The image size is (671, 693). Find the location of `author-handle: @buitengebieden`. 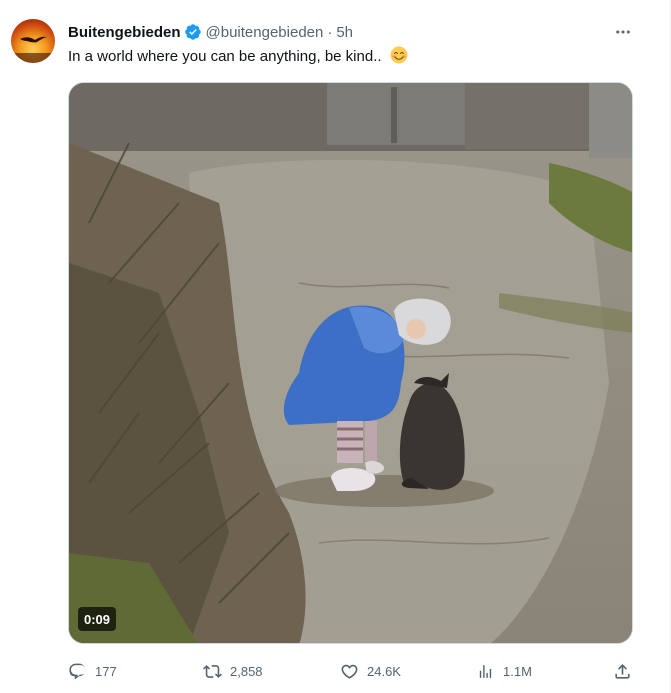

author-handle: @buitengebieden is located at coordinates (265, 32).